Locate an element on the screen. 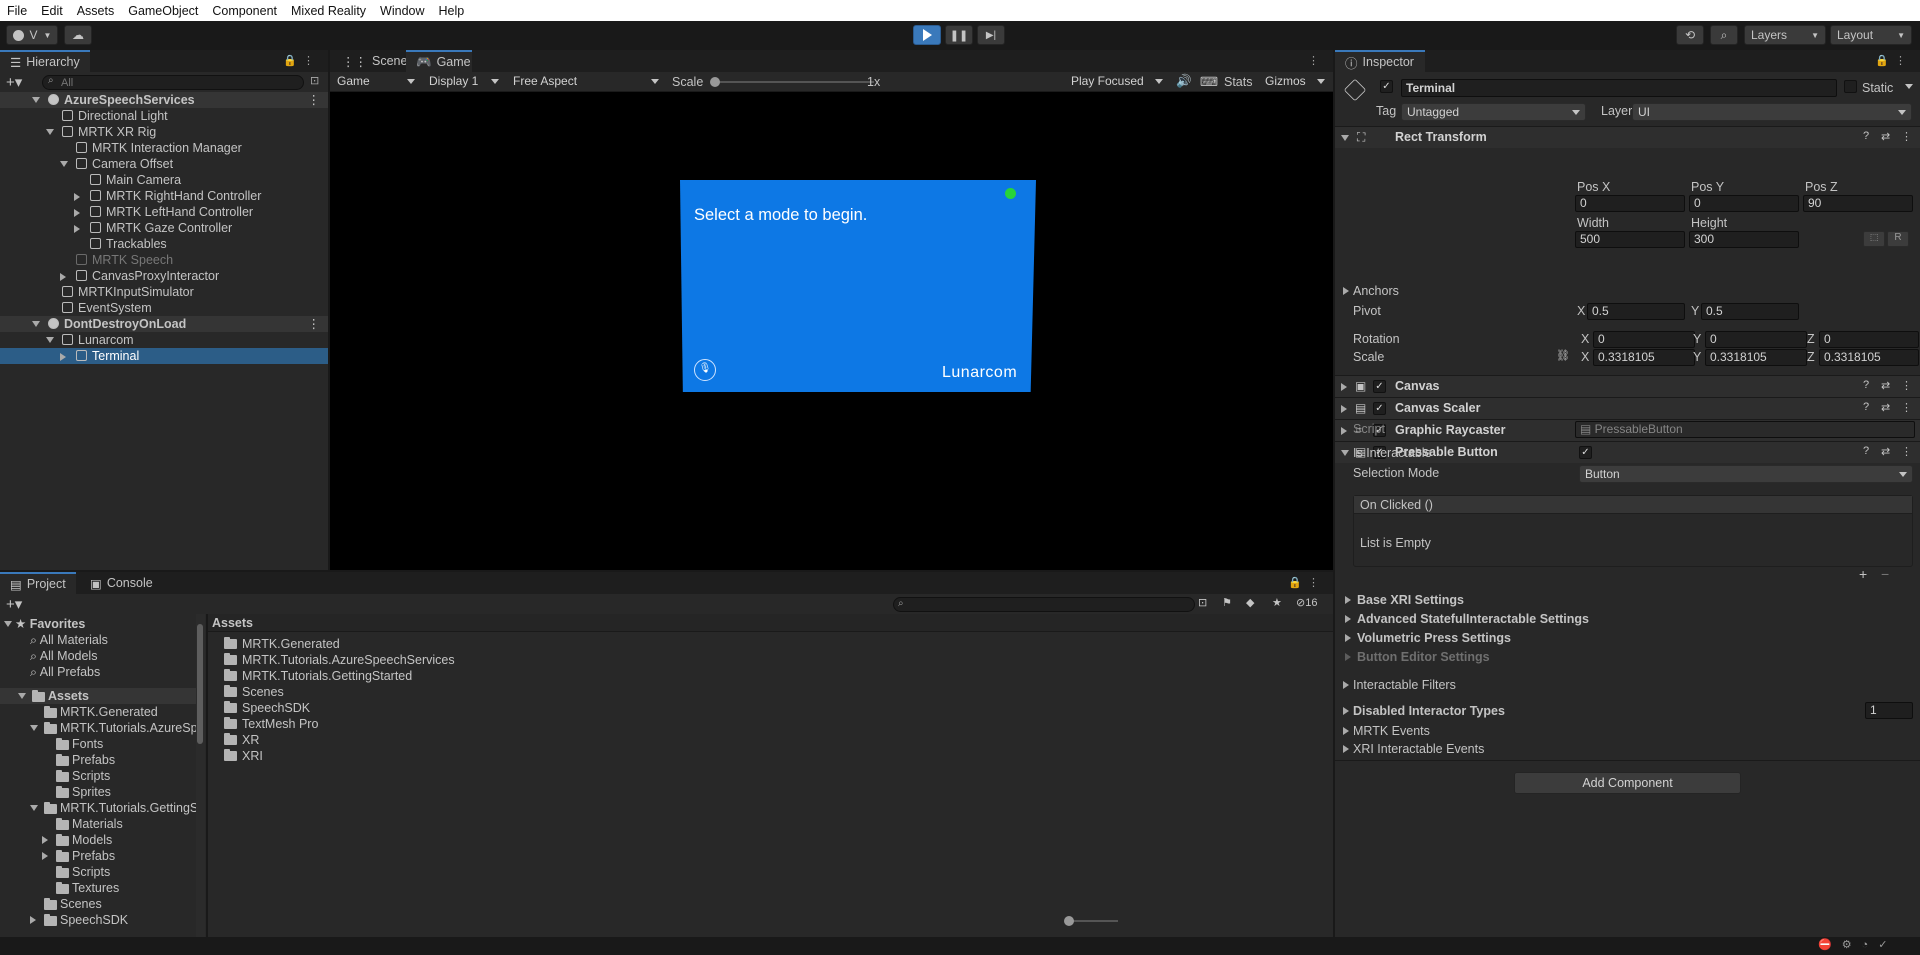 Image resolution: width=1920 pixels, height=955 pixels. hierarchy-item: MRTK Speech is located at coordinates (164, 260).